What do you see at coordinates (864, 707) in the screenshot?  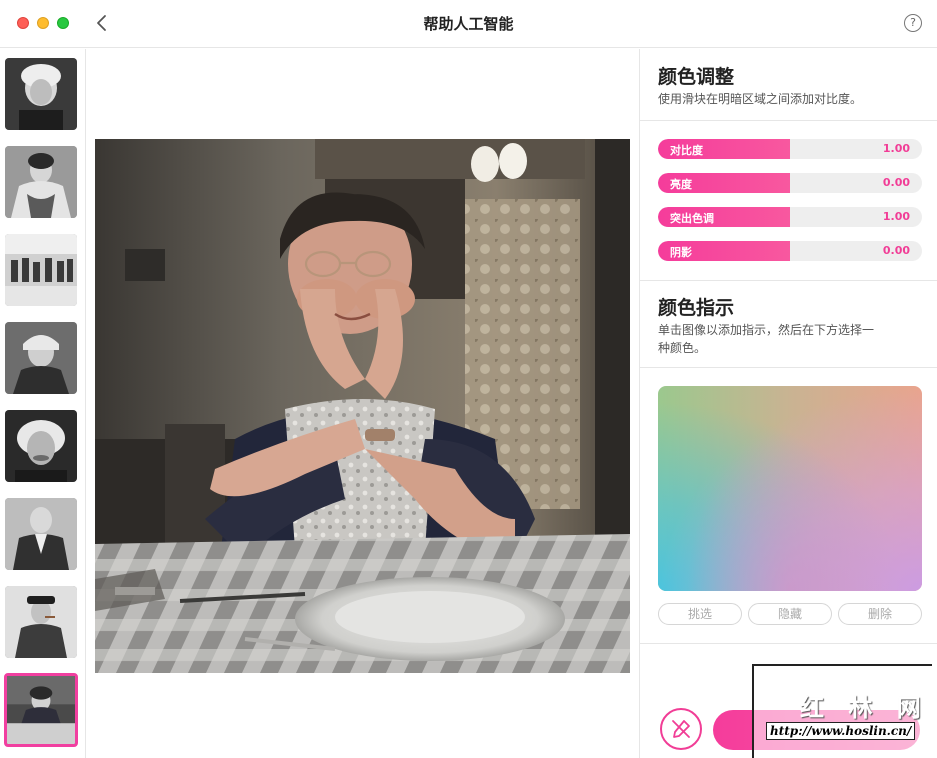 I see `watermark-text: 红 林 网` at bounding box center [864, 707].